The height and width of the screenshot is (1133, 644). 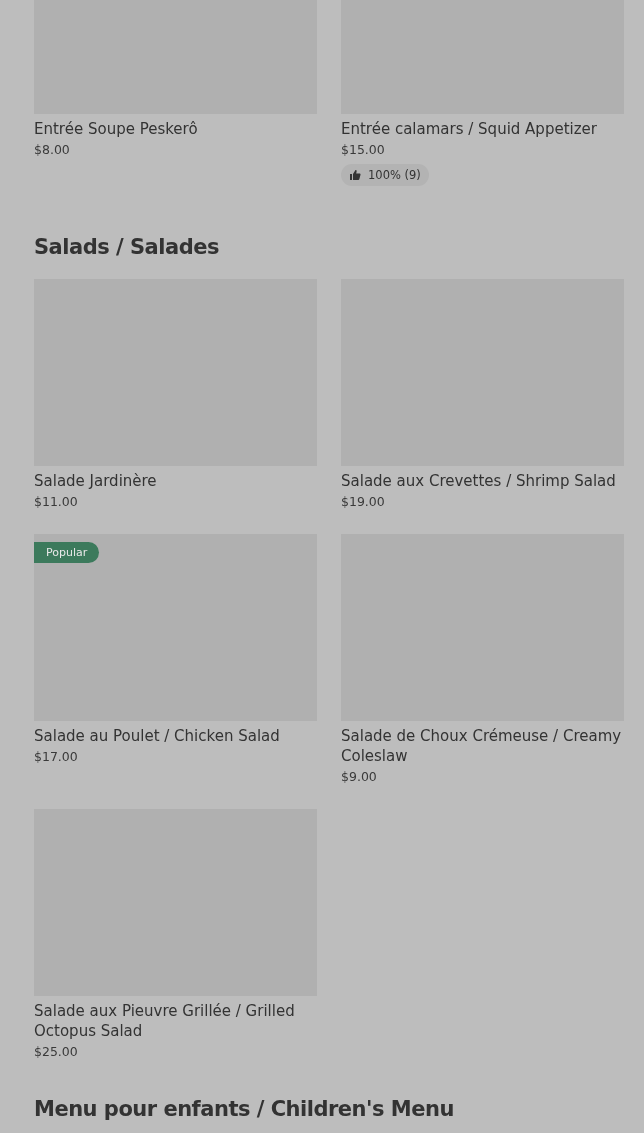 What do you see at coordinates (157, 736) in the screenshot?
I see `item-name: Salade au Poulet / Chicken Salad` at bounding box center [157, 736].